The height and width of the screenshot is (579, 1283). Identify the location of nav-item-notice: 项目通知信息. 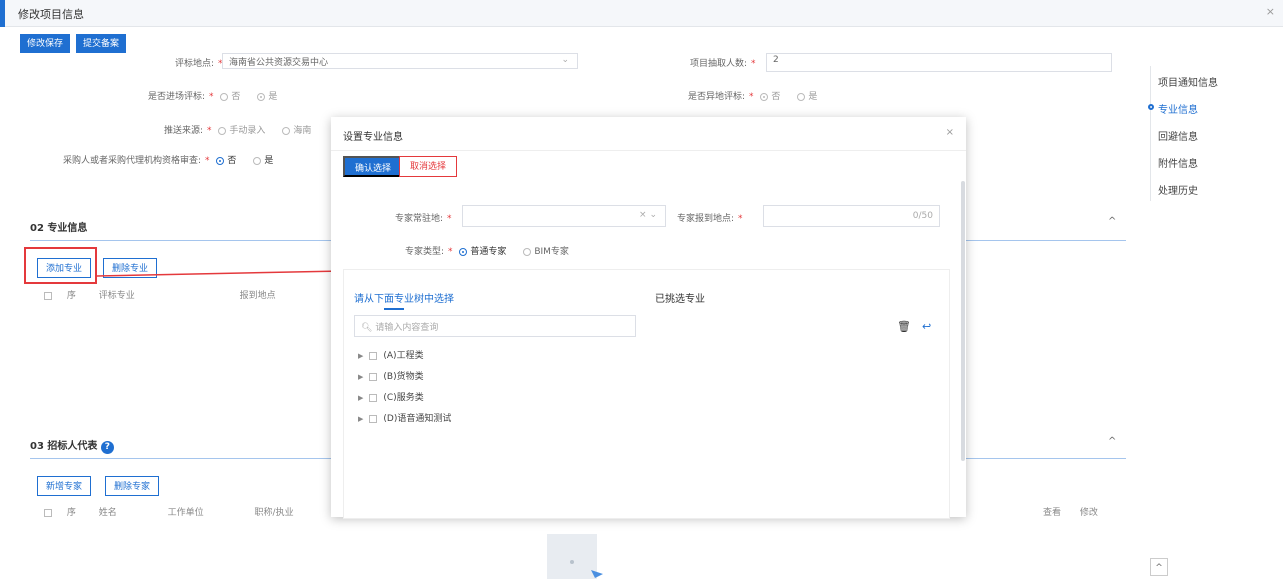
(1188, 81).